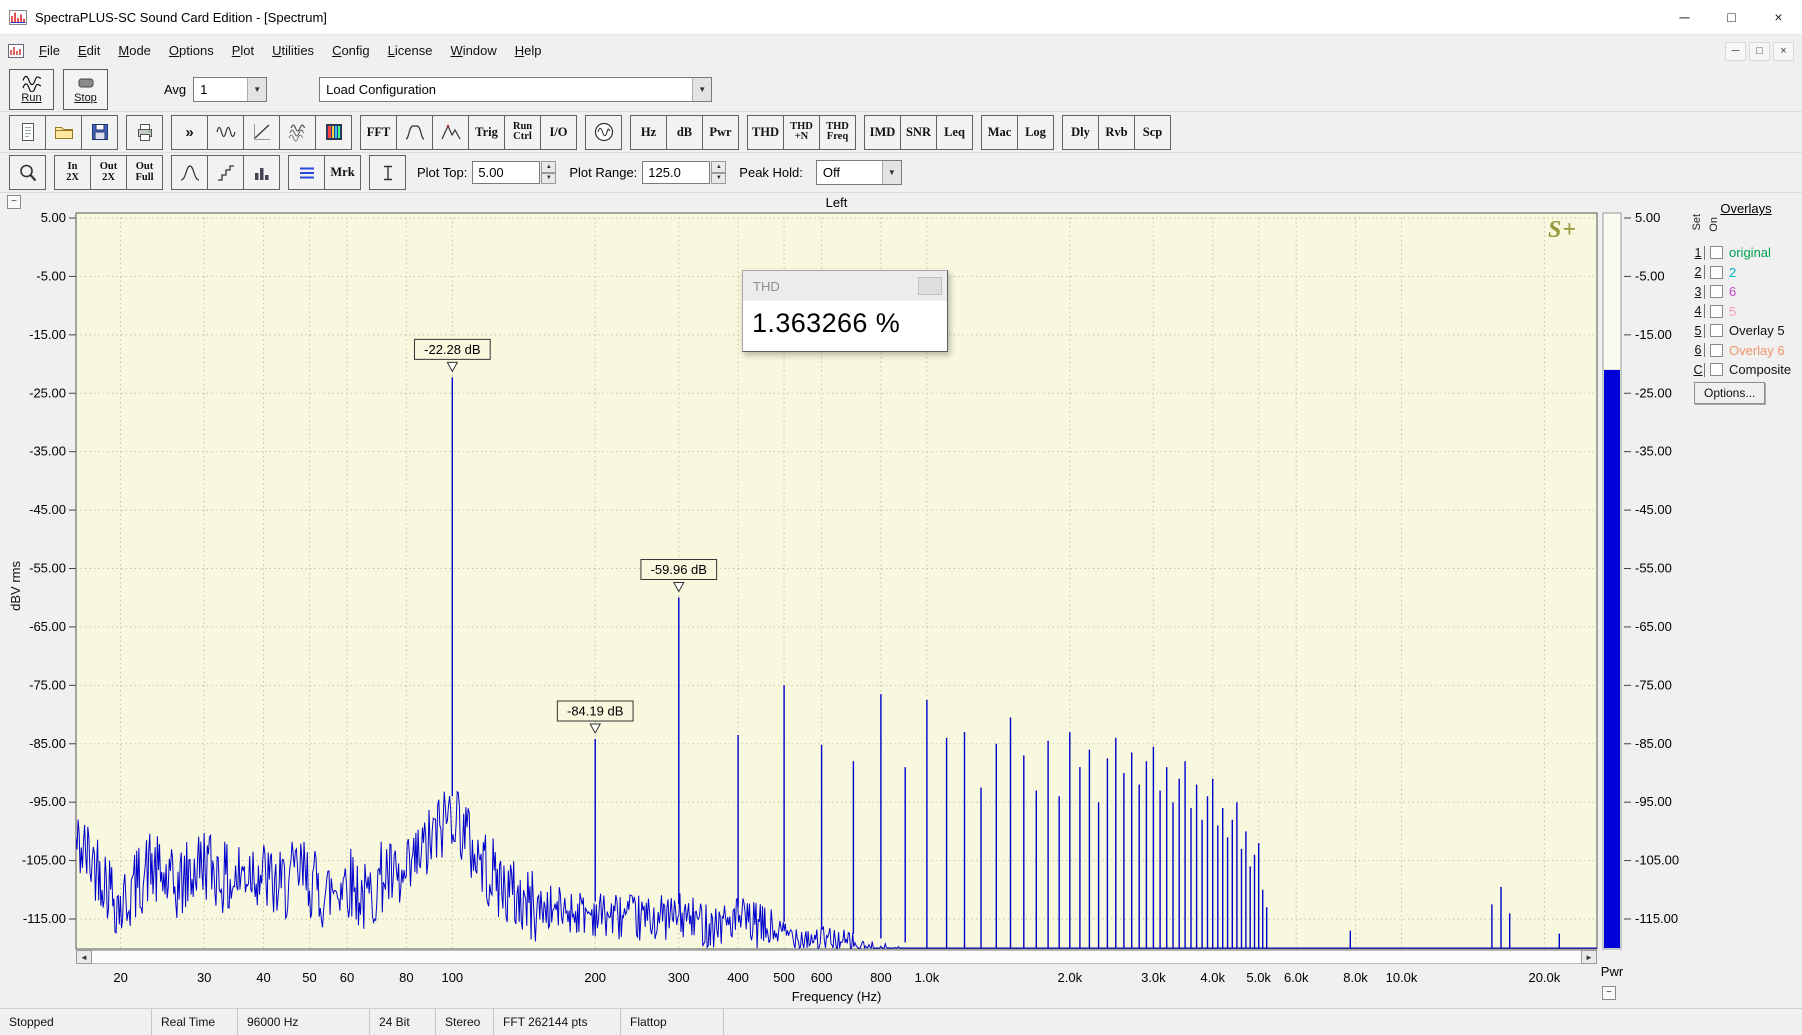  I want to click on plot-top-spin-down-button: ▼, so click(549, 178).